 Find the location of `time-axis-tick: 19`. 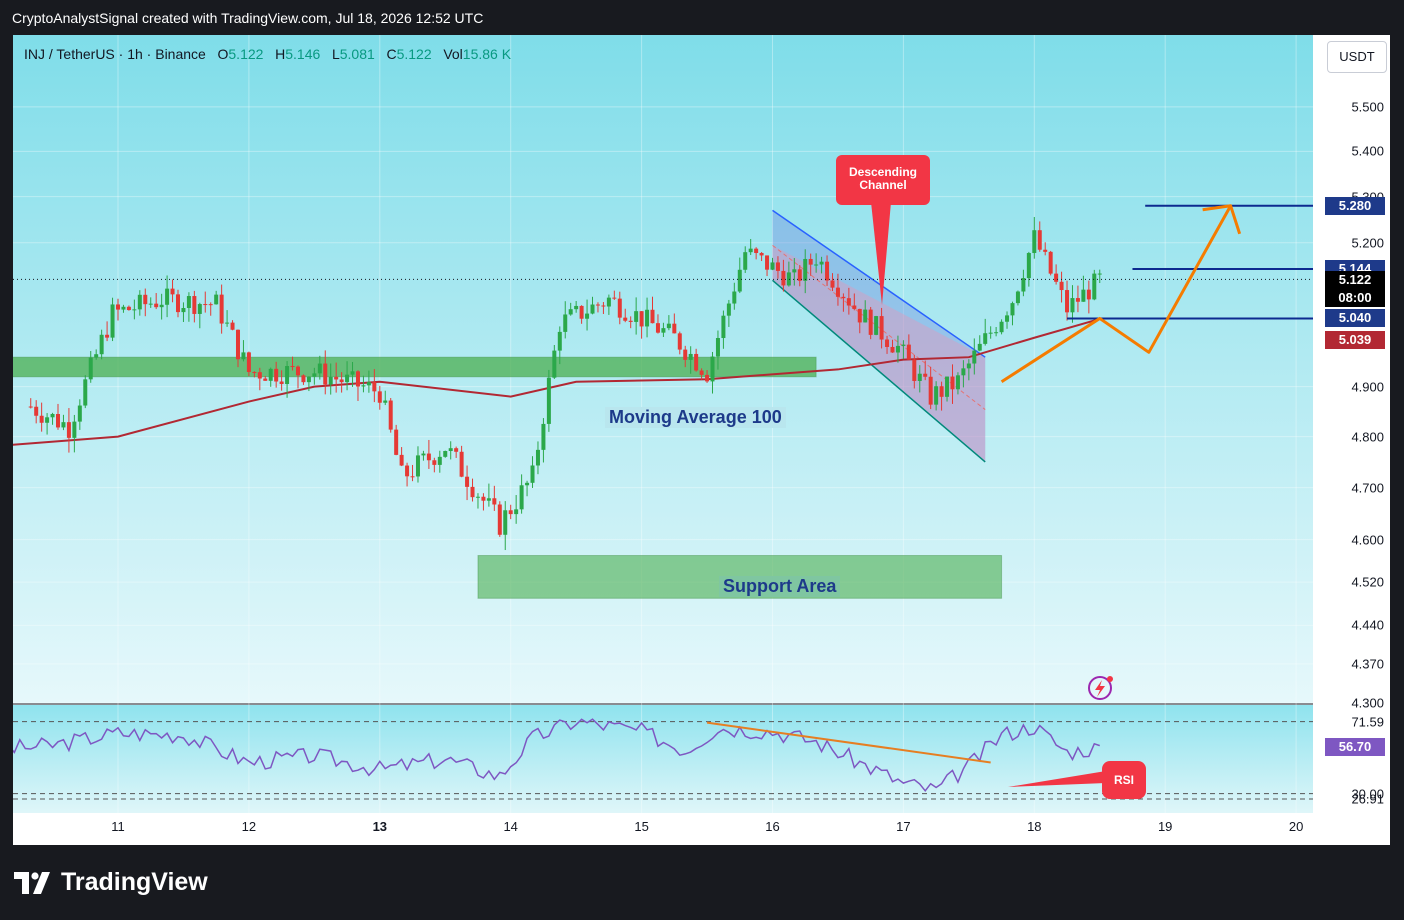

time-axis-tick: 19 is located at coordinates (1165, 826).